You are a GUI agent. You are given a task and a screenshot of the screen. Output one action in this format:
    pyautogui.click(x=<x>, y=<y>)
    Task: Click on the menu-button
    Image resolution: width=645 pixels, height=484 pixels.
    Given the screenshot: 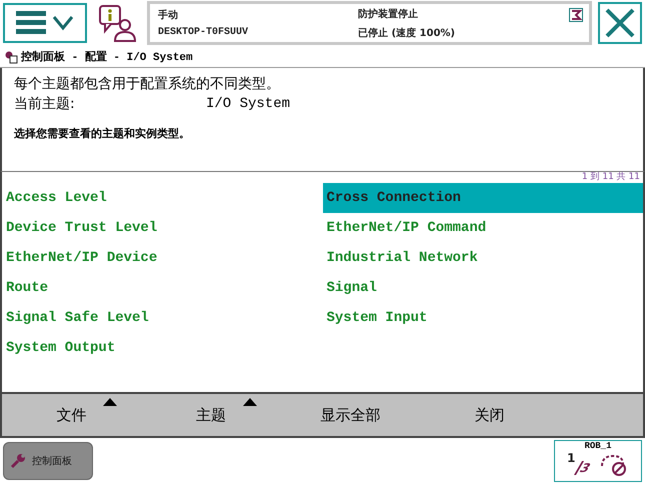 What is the action you would take?
    pyautogui.click(x=45, y=23)
    